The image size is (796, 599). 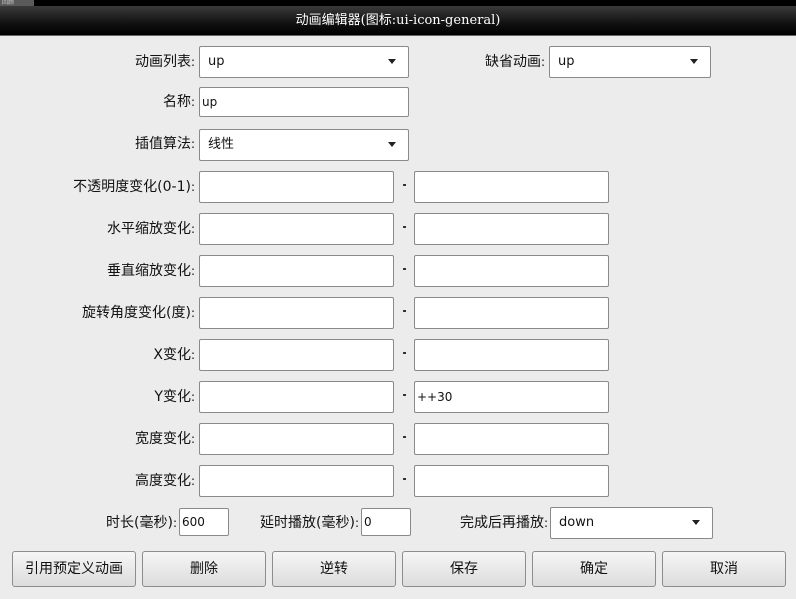 I want to click on x-from-input, so click(x=296, y=355).